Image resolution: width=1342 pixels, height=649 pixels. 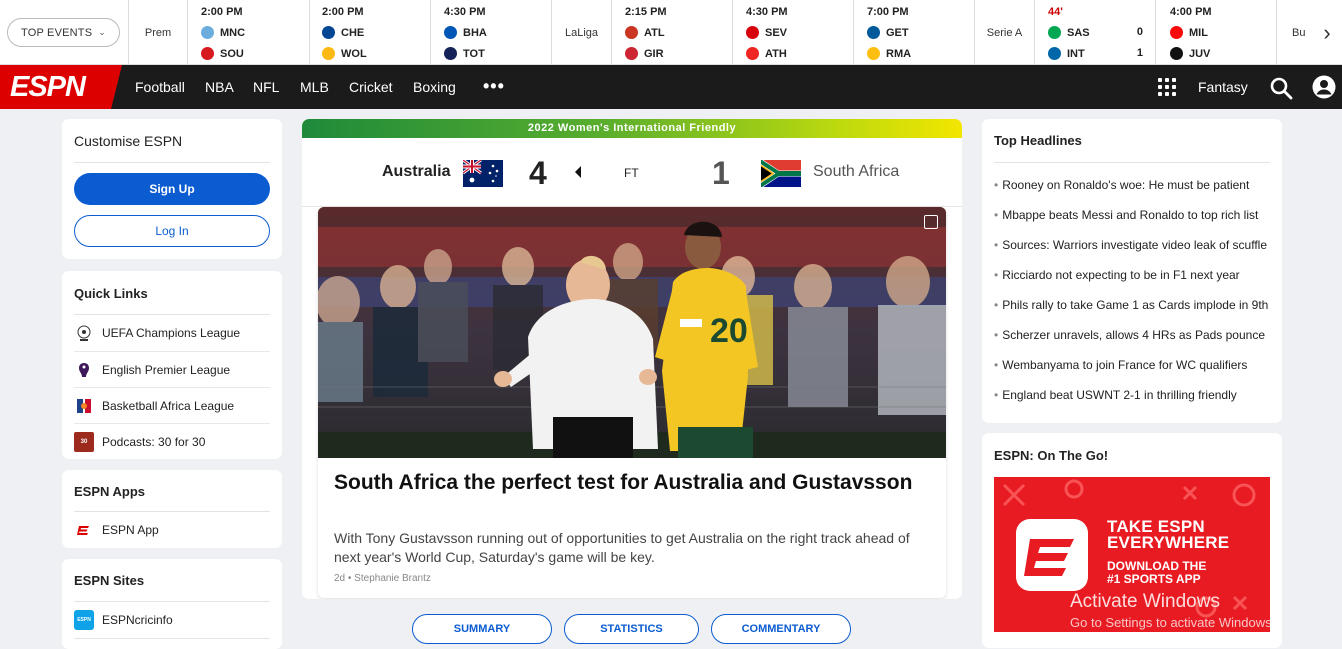 What do you see at coordinates (109, 580) in the screenshot?
I see `espn-sites-title: ESPN Sites` at bounding box center [109, 580].